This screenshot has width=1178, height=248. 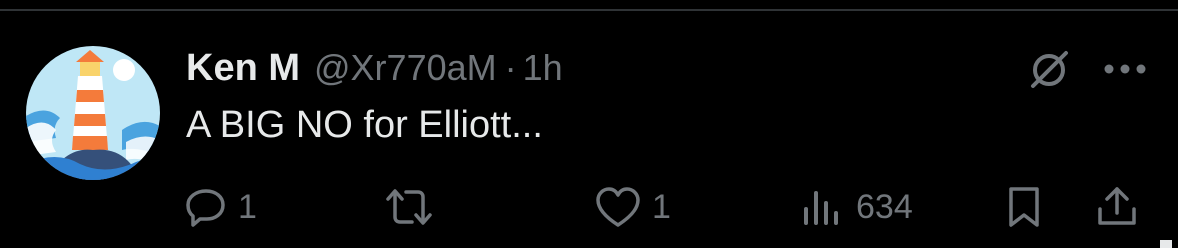 What do you see at coordinates (543, 68) in the screenshot?
I see `timestamp: 1h` at bounding box center [543, 68].